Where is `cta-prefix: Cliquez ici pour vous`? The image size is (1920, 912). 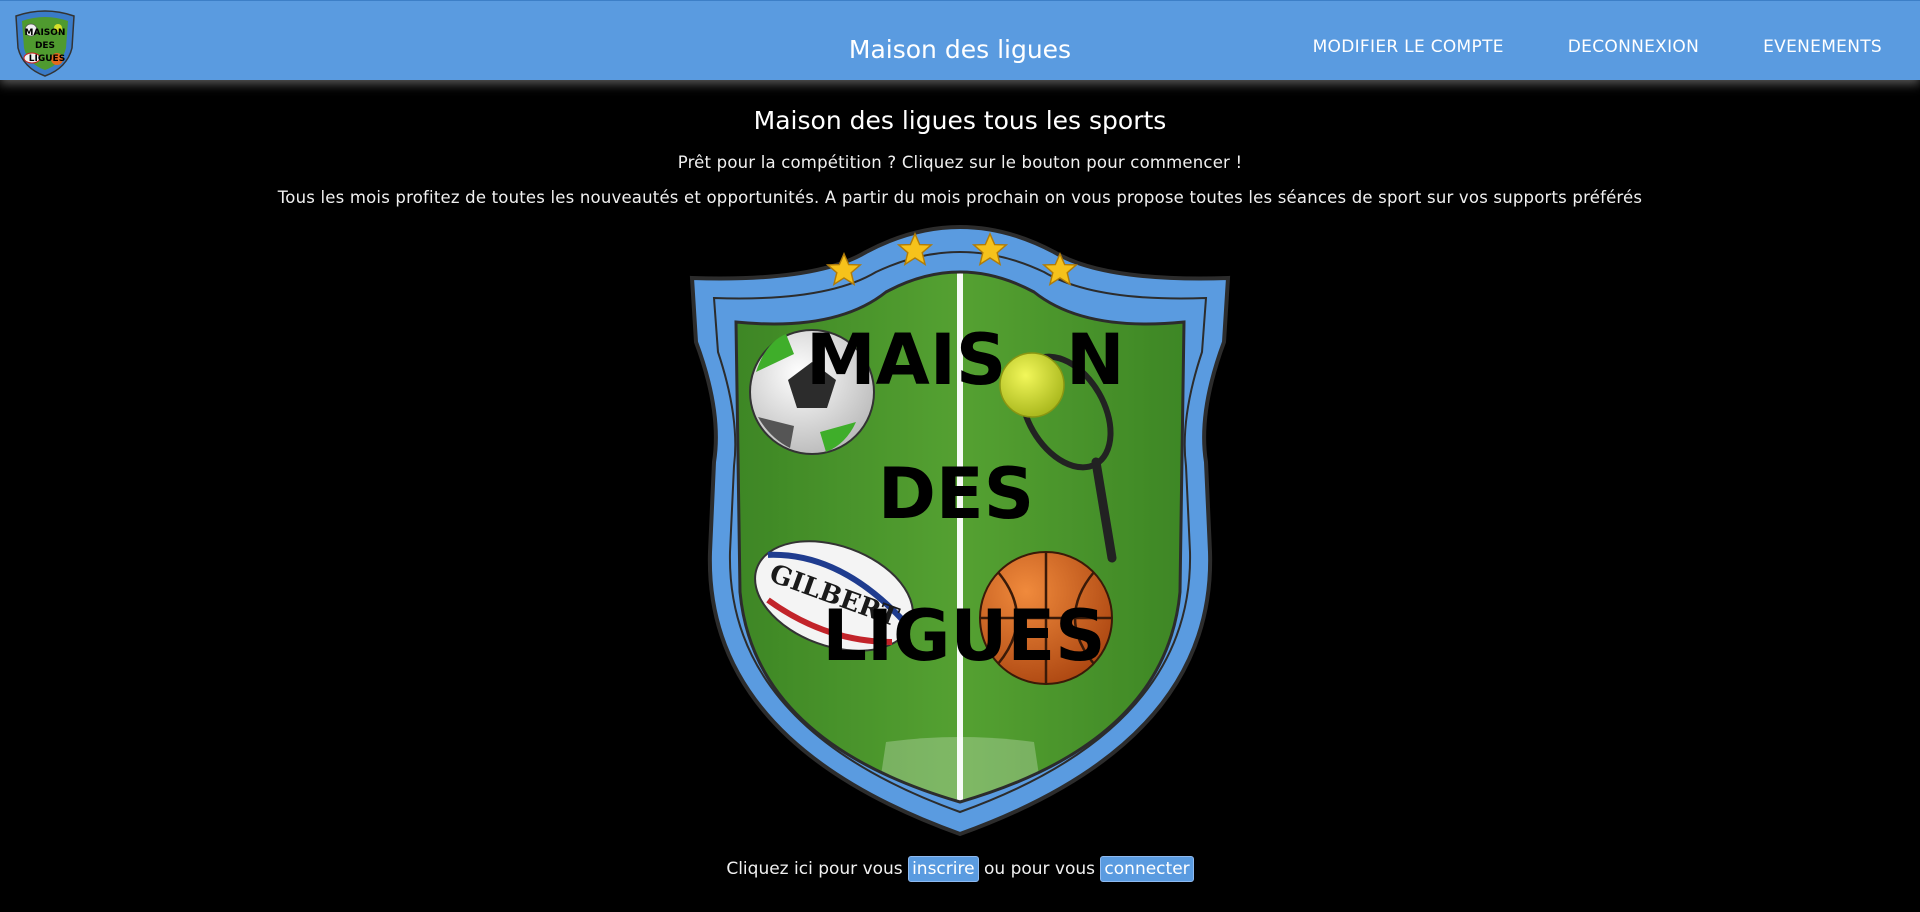 cta-prefix: Cliquez ici pour vous is located at coordinates (814, 869).